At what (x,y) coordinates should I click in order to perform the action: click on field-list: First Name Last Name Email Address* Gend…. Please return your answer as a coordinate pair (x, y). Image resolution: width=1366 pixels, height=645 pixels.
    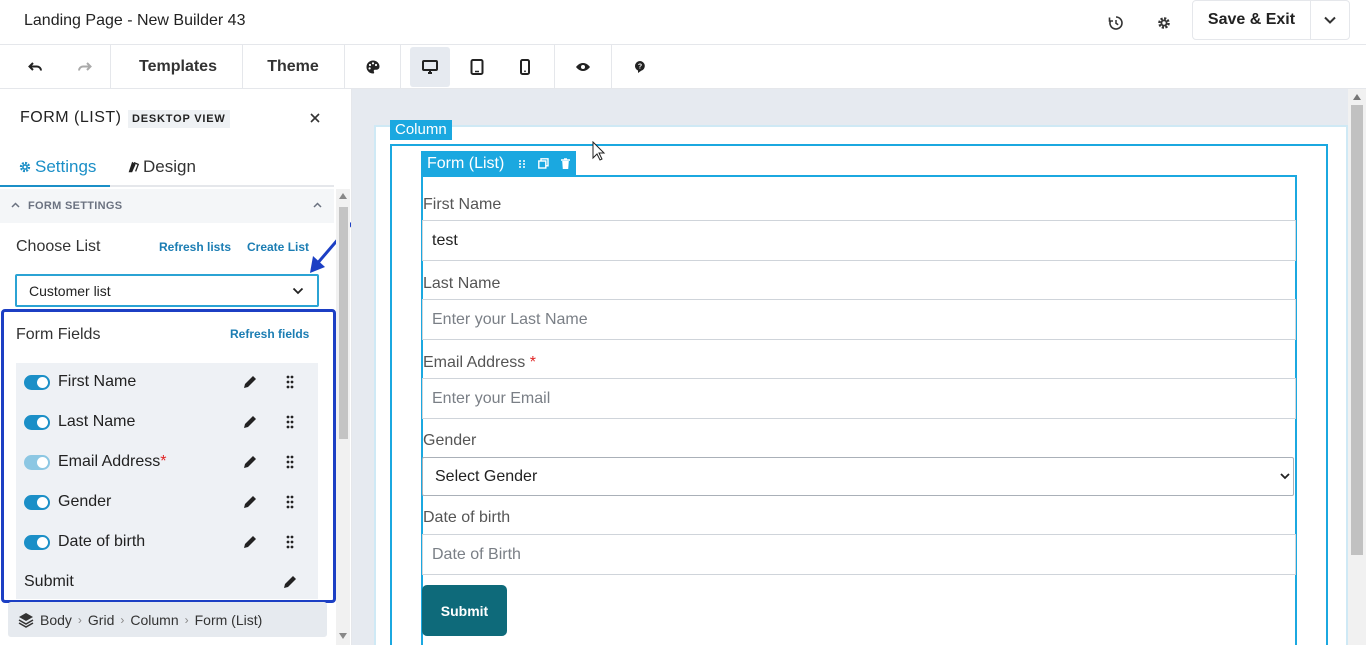
    Looking at the image, I should click on (167, 481).